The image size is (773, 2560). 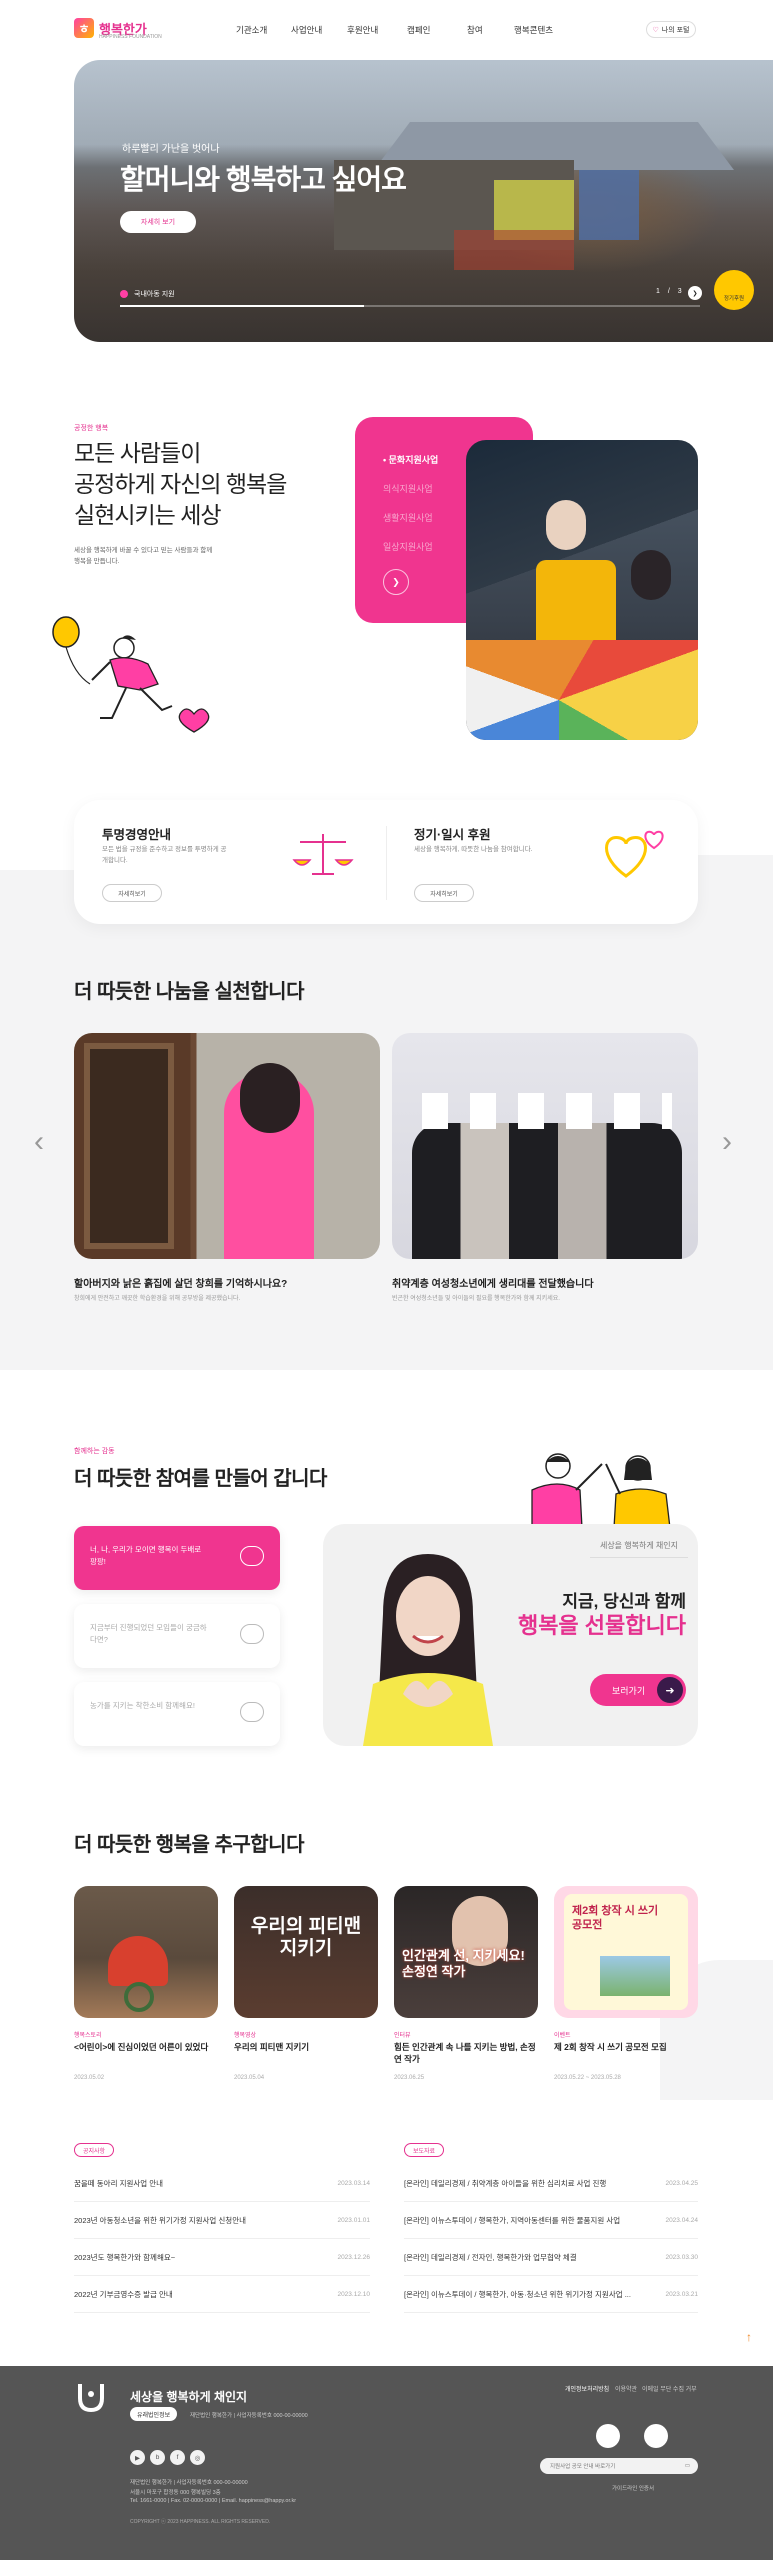 I want to click on happiness-item-title: 우리의 피티맨 지키기, so click(x=306, y=2047).